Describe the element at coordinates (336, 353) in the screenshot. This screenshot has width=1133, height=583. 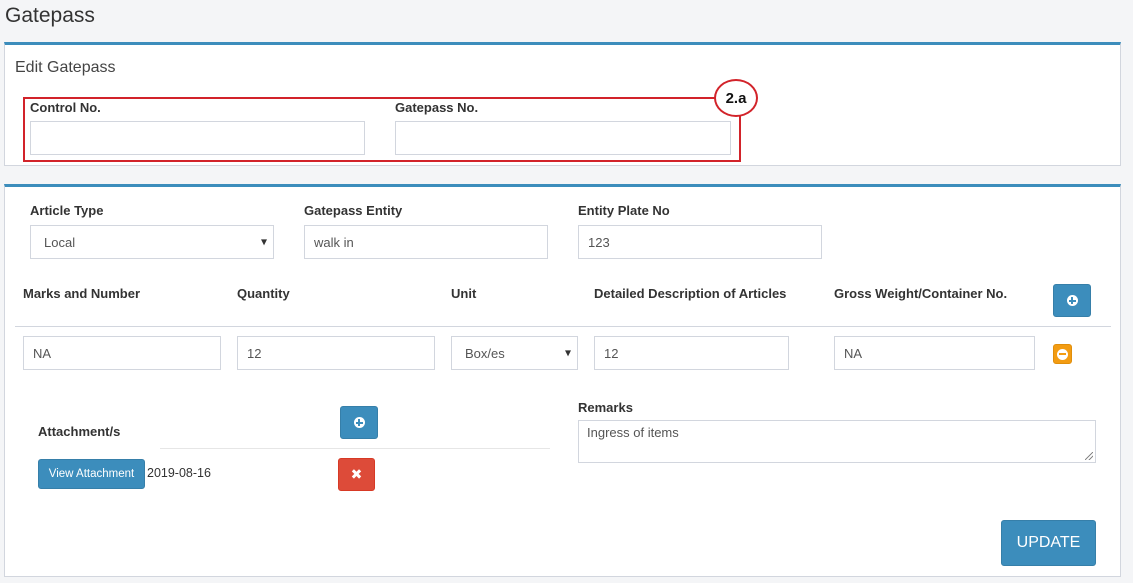
I see `quantity-input: 12` at that location.